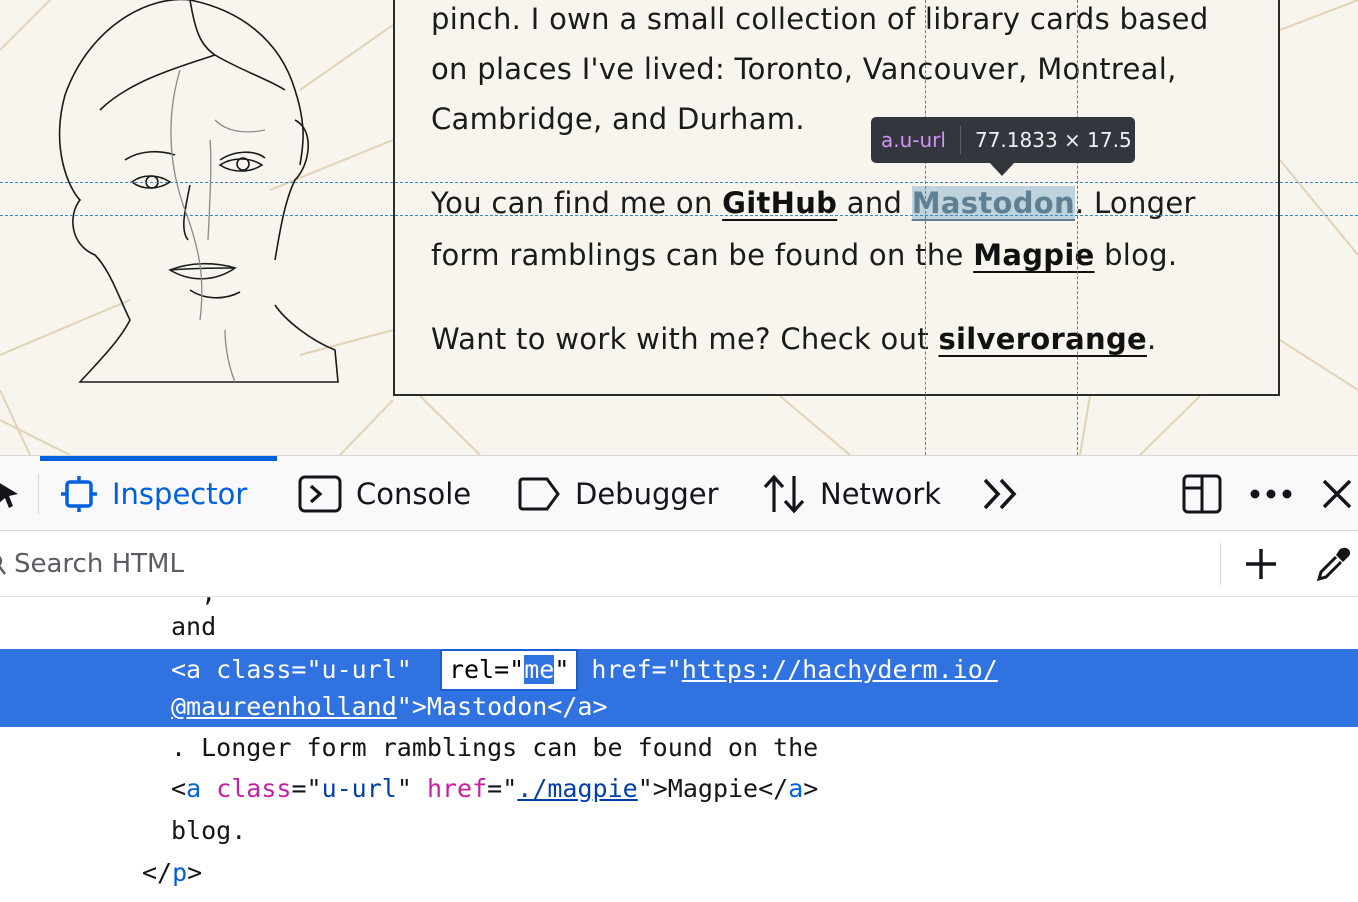 The width and height of the screenshot is (1358, 902). I want to click on markup-bracket: <, so click(179, 788).